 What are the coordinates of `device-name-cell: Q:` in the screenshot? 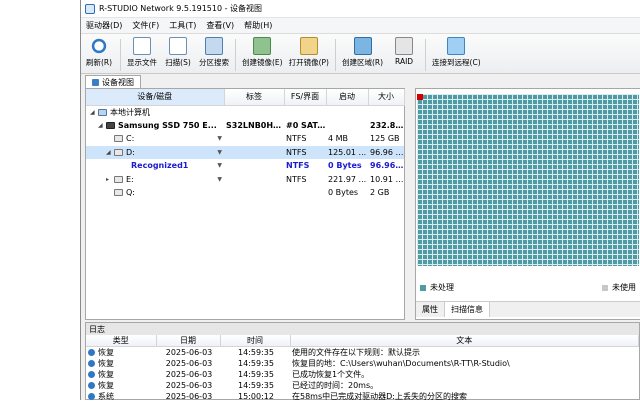 It's located at (155, 193).